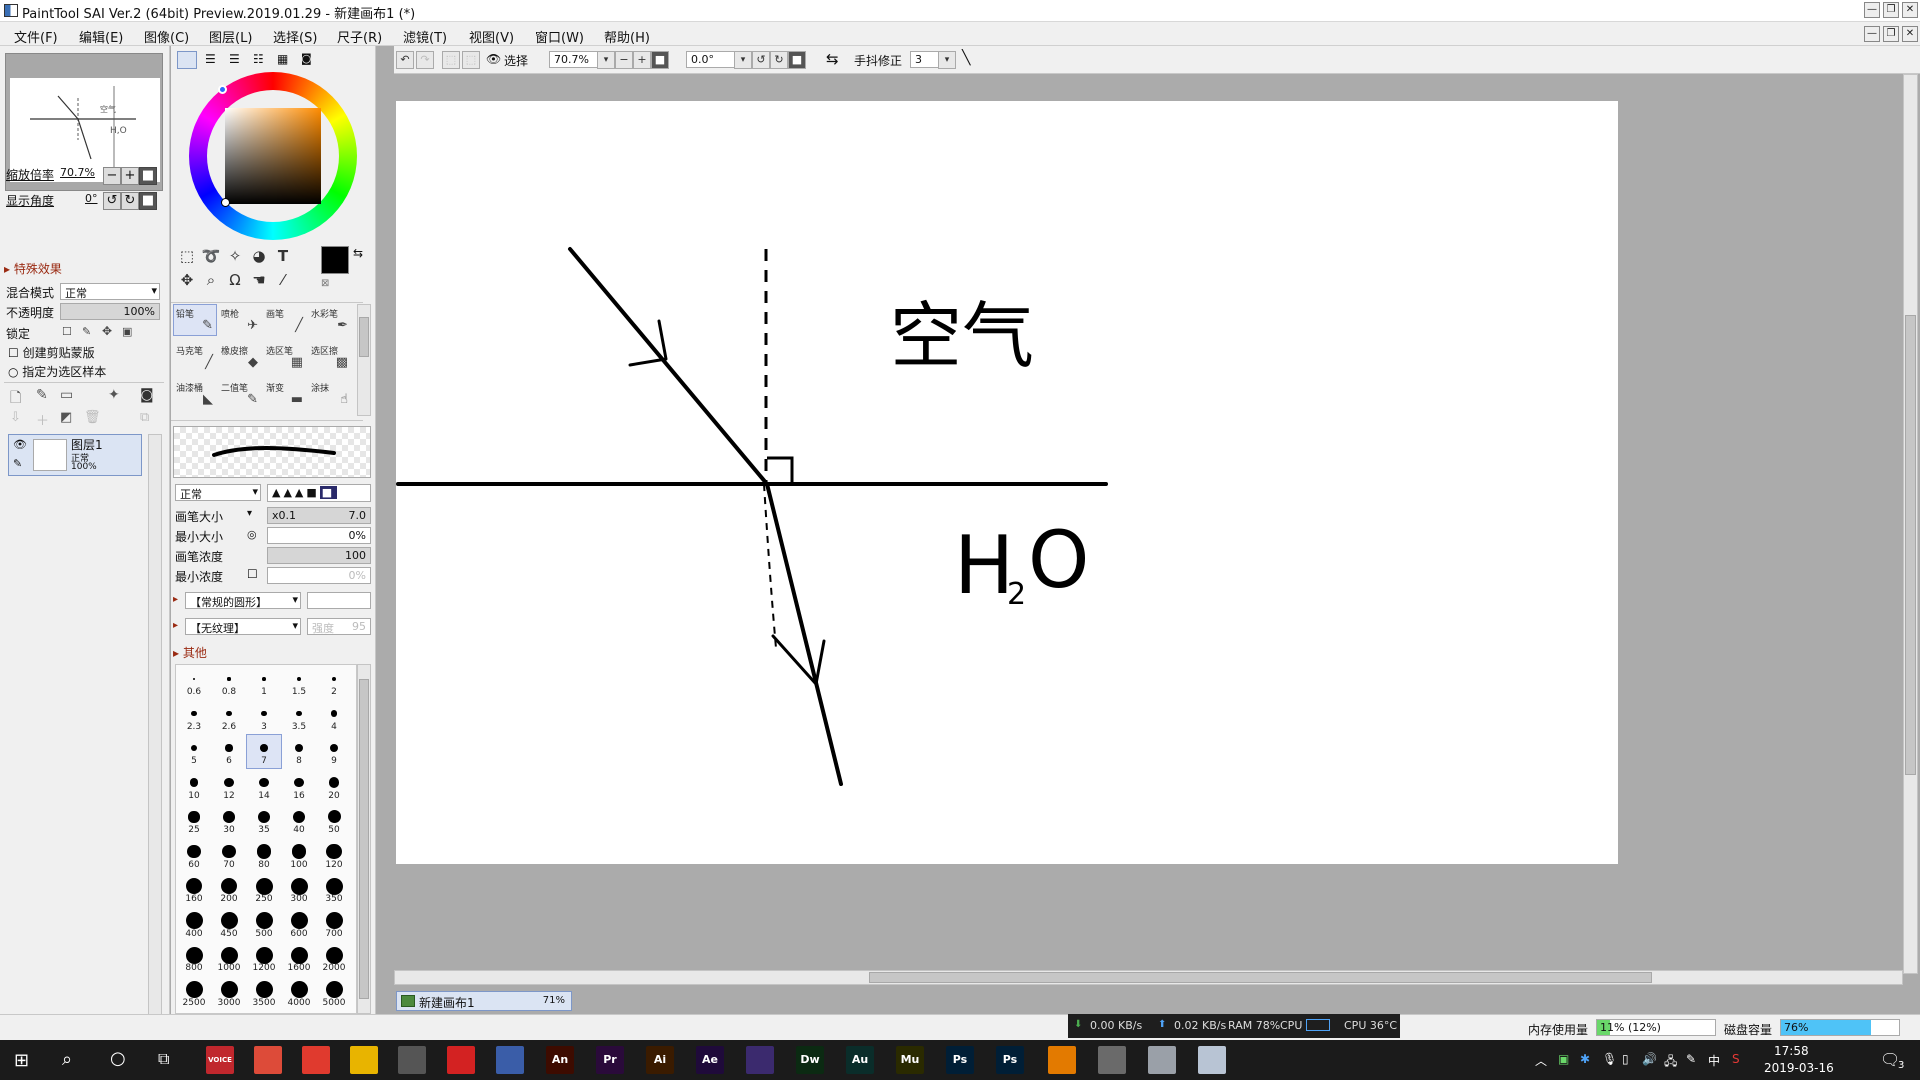 This screenshot has width=1920, height=1080. I want to click on brush-tool-item: 马克笔 ╱, so click(195, 357).